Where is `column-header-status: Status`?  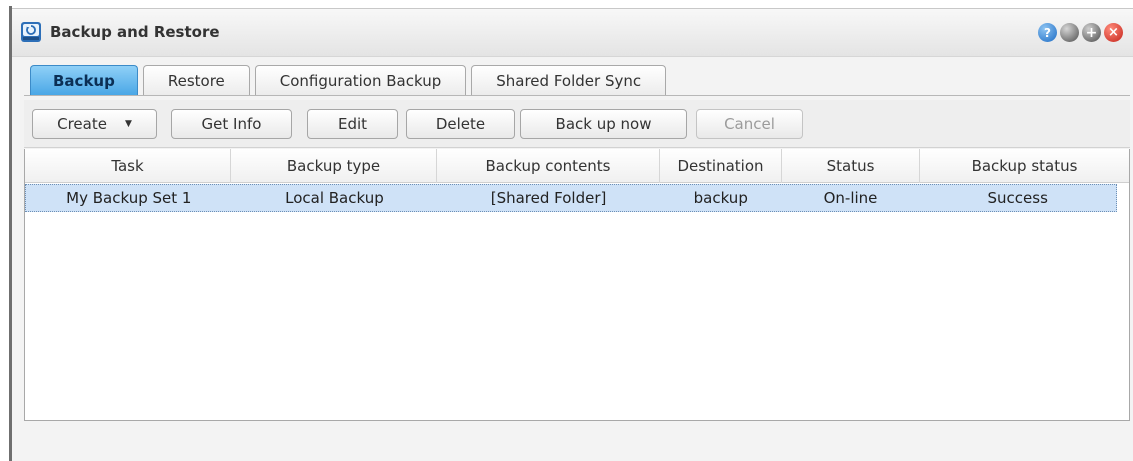
column-header-status: Status is located at coordinates (851, 166).